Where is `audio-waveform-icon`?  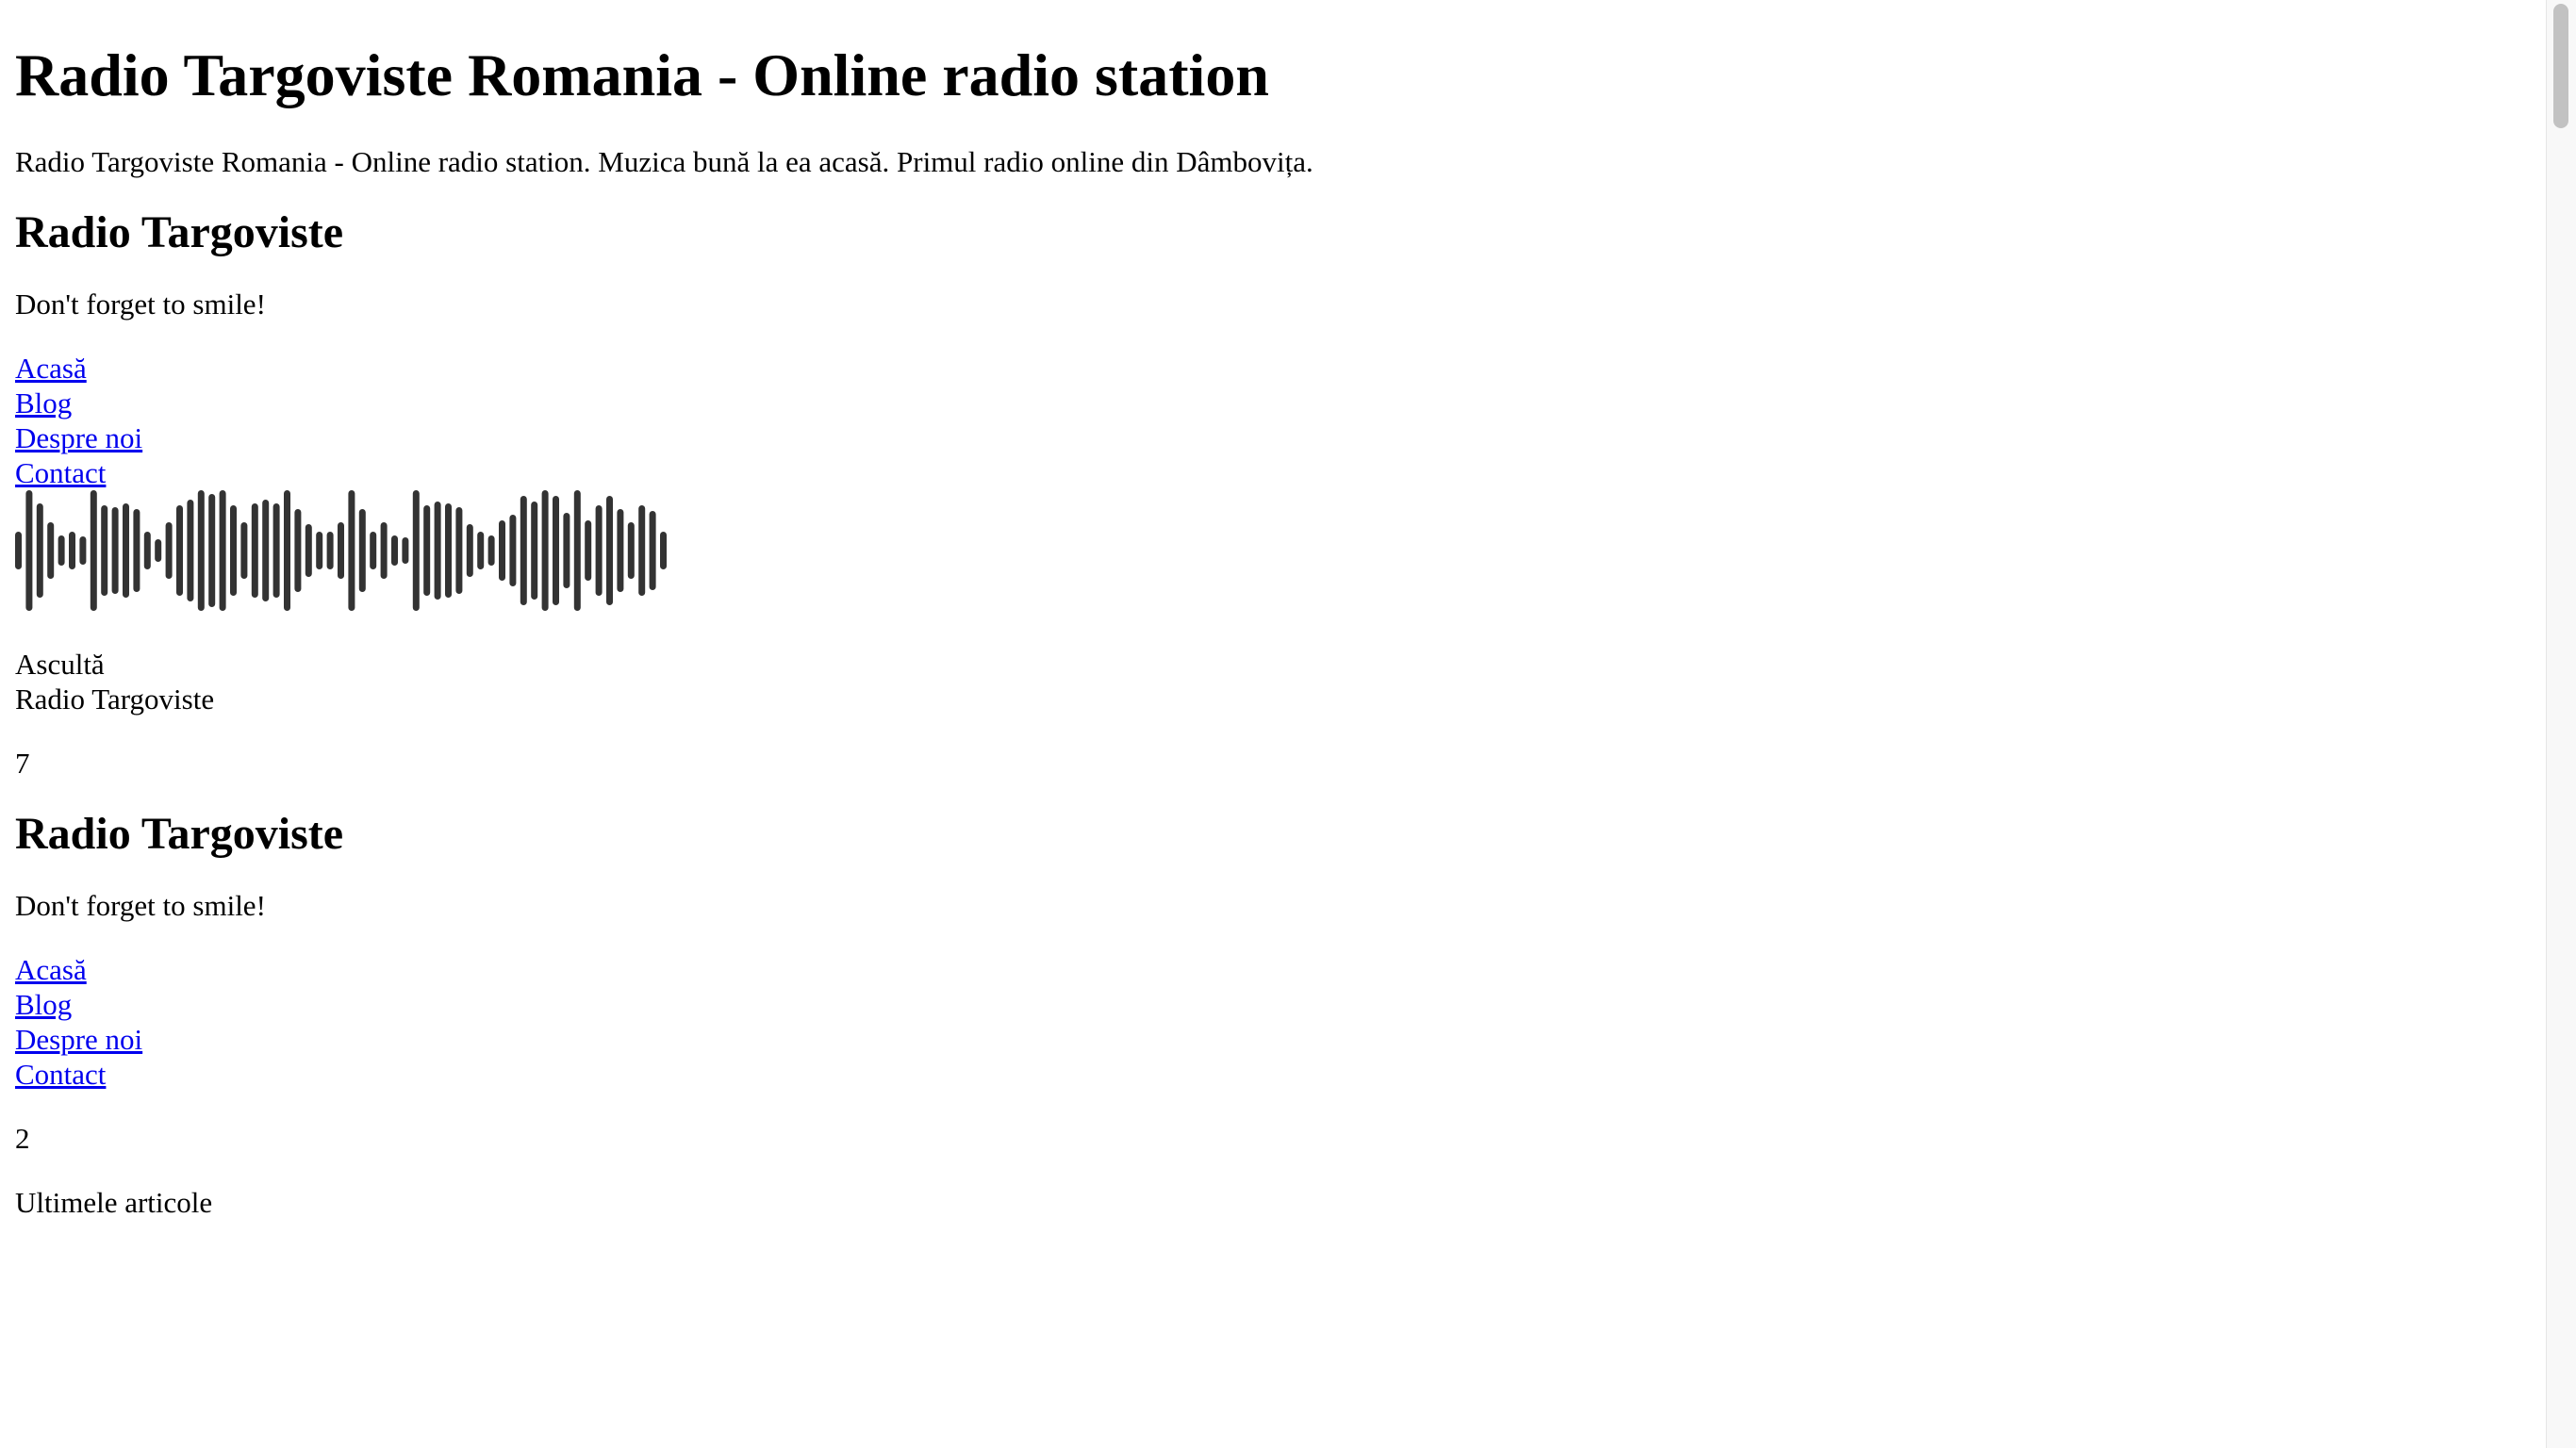
audio-waveform-icon is located at coordinates (341, 550).